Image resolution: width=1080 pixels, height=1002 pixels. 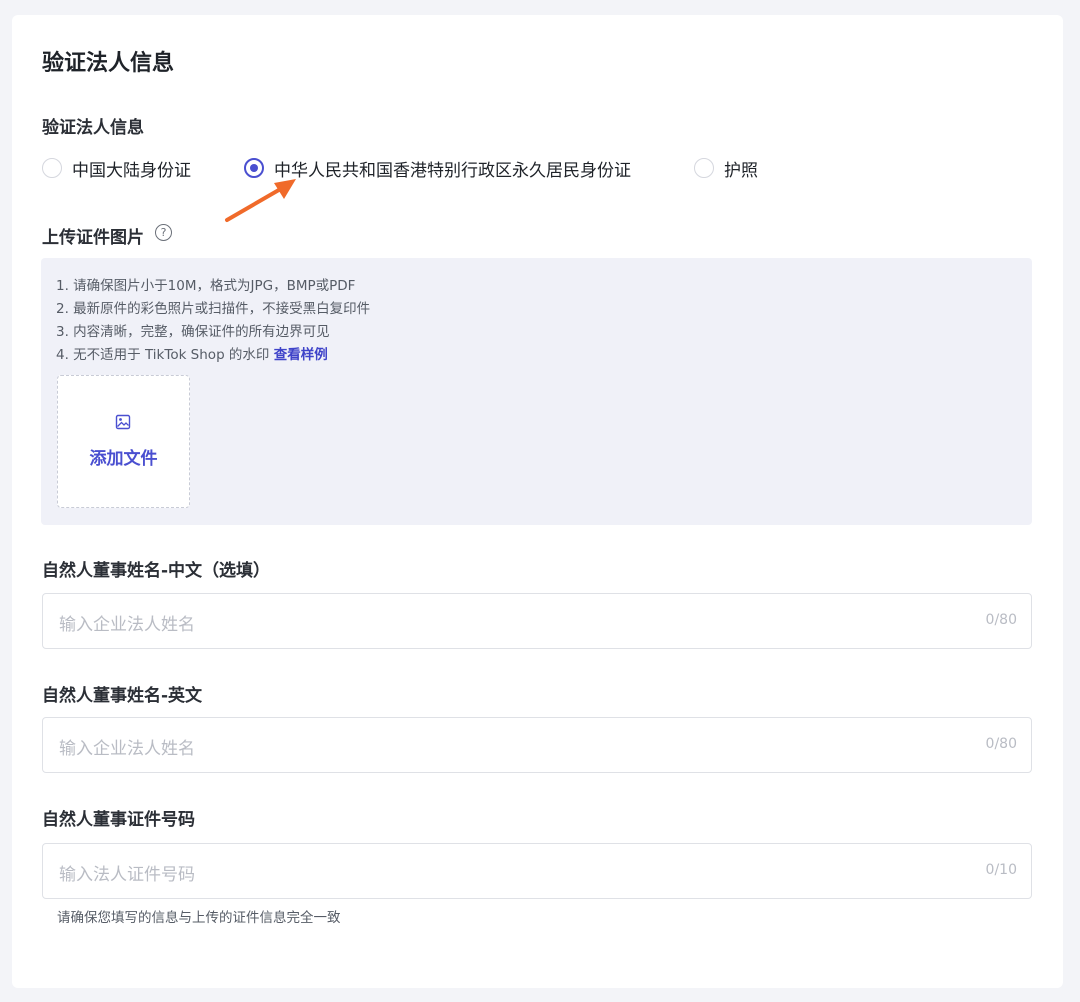 I want to click on id-number-placeholder: 输入法人证件号码, so click(x=127, y=875).